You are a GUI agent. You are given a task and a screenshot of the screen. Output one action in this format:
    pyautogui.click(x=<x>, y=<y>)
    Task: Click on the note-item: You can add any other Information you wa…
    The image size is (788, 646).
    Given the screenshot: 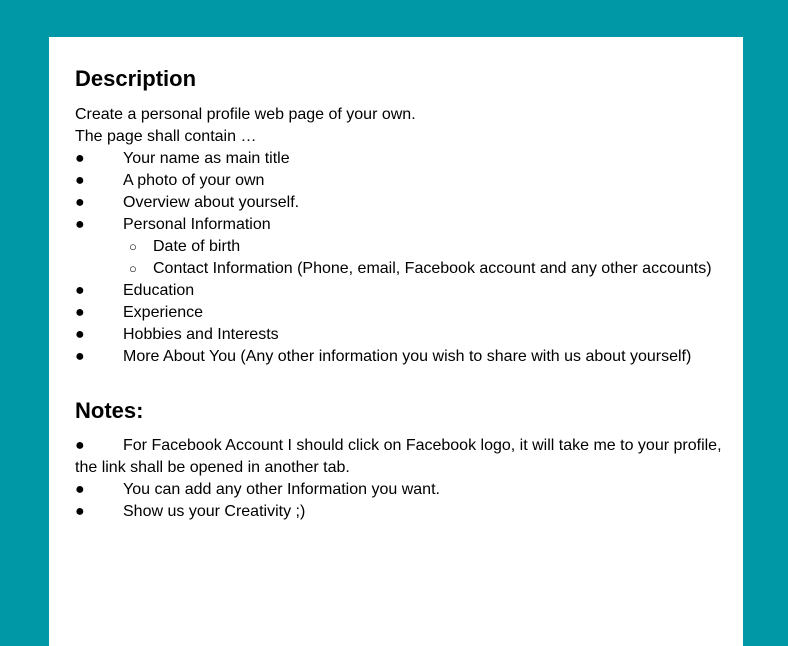 What is the action you would take?
    pyautogui.click(x=281, y=489)
    